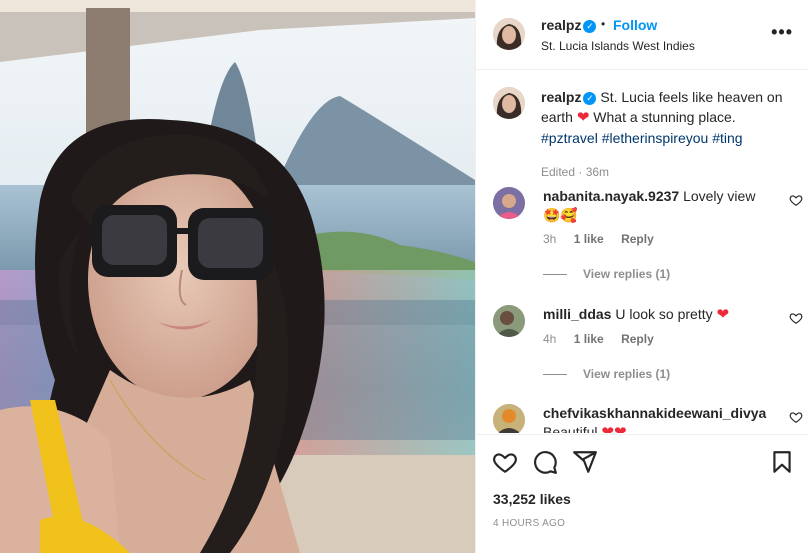  I want to click on heart-outline-icon, so click(505, 462).